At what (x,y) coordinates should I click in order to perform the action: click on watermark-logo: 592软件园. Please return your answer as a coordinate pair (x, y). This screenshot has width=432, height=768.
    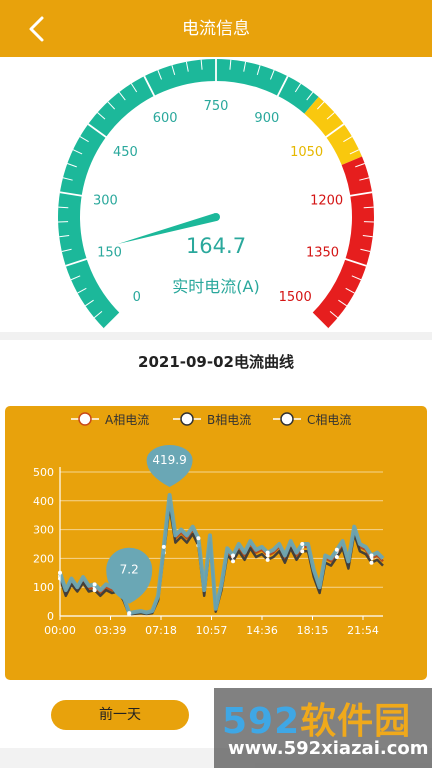
    Looking at the image, I should click on (316, 718).